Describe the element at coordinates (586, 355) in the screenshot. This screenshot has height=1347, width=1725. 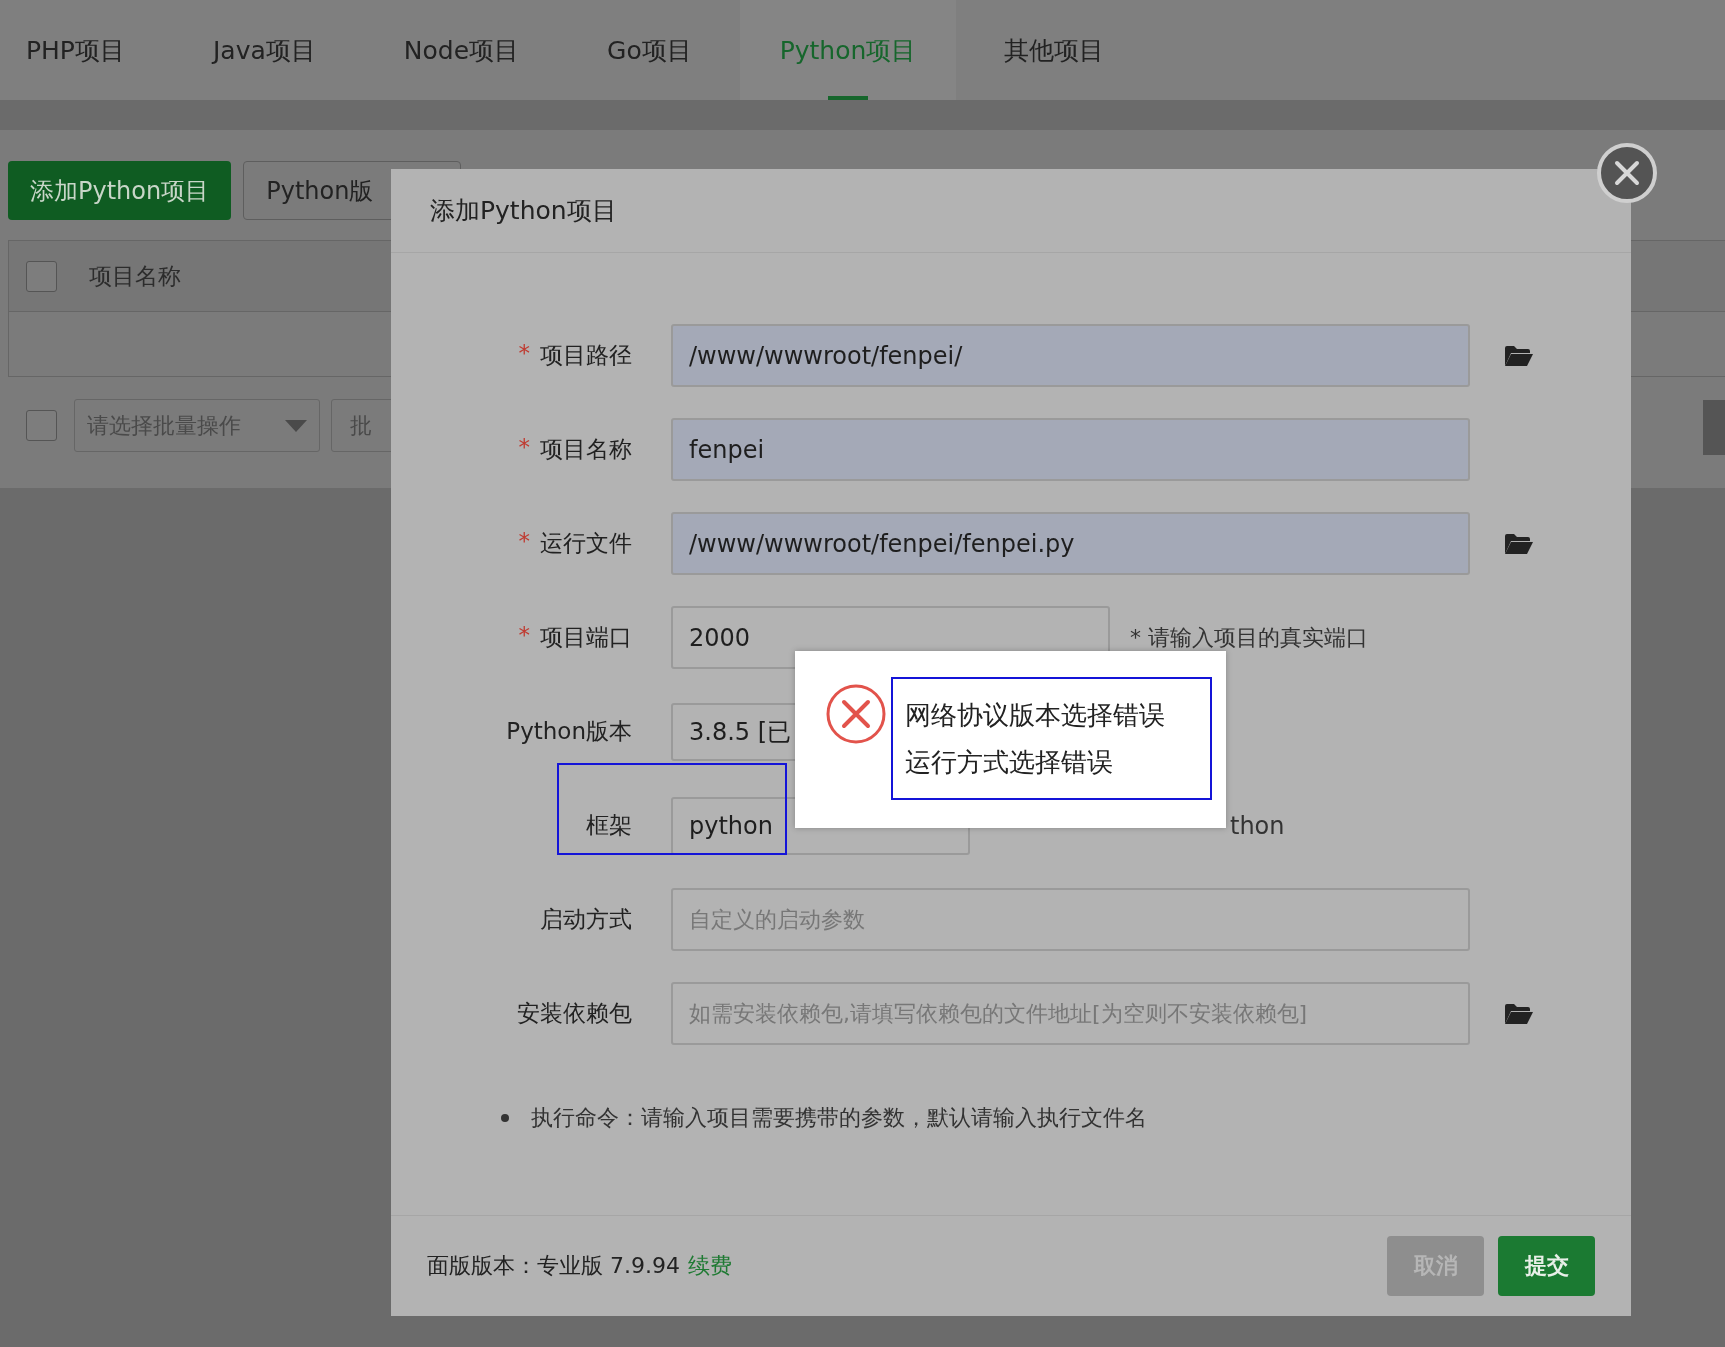
I see `field-label: 项目路径` at that location.